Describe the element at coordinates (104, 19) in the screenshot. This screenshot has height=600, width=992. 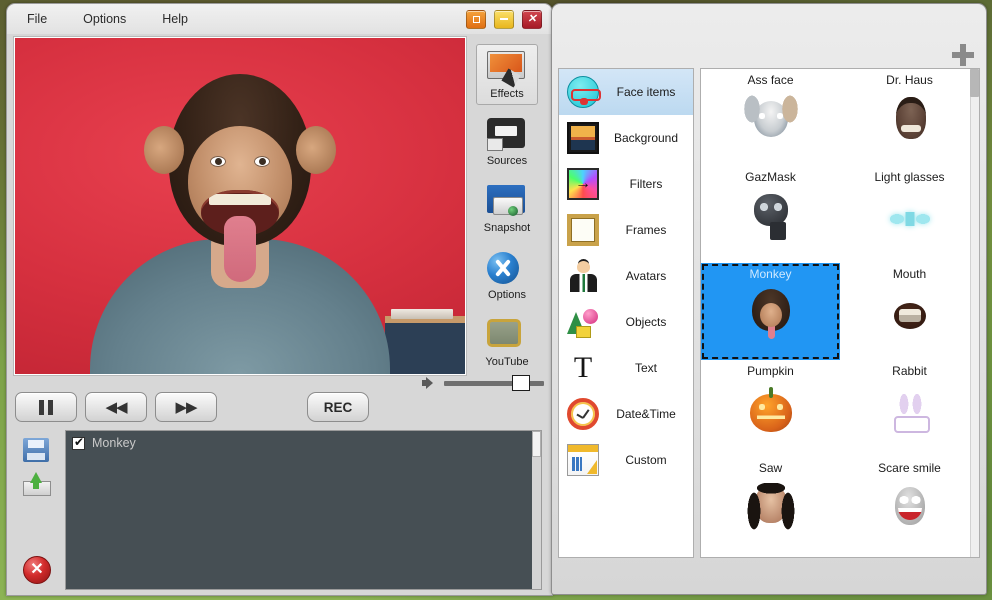
I see `menu-options: Options` at that location.